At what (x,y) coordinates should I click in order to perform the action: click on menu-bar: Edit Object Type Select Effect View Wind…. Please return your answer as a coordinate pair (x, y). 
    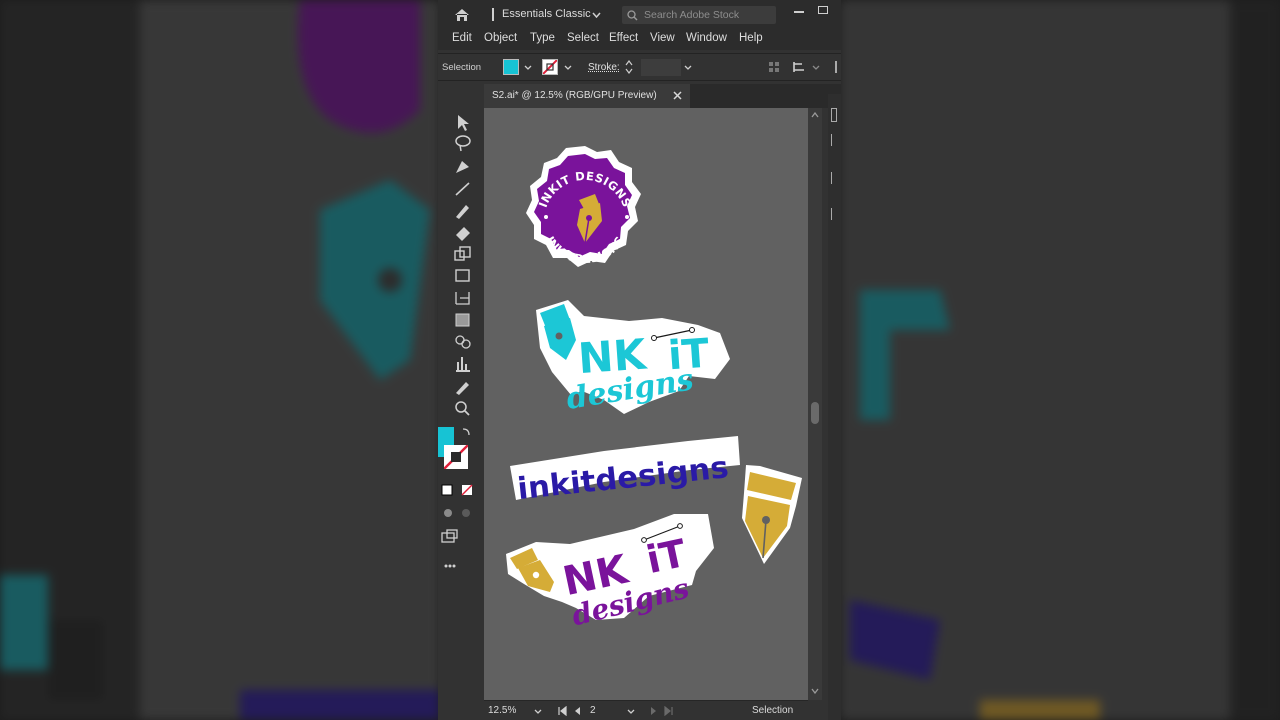
    Looking at the image, I should click on (639, 40).